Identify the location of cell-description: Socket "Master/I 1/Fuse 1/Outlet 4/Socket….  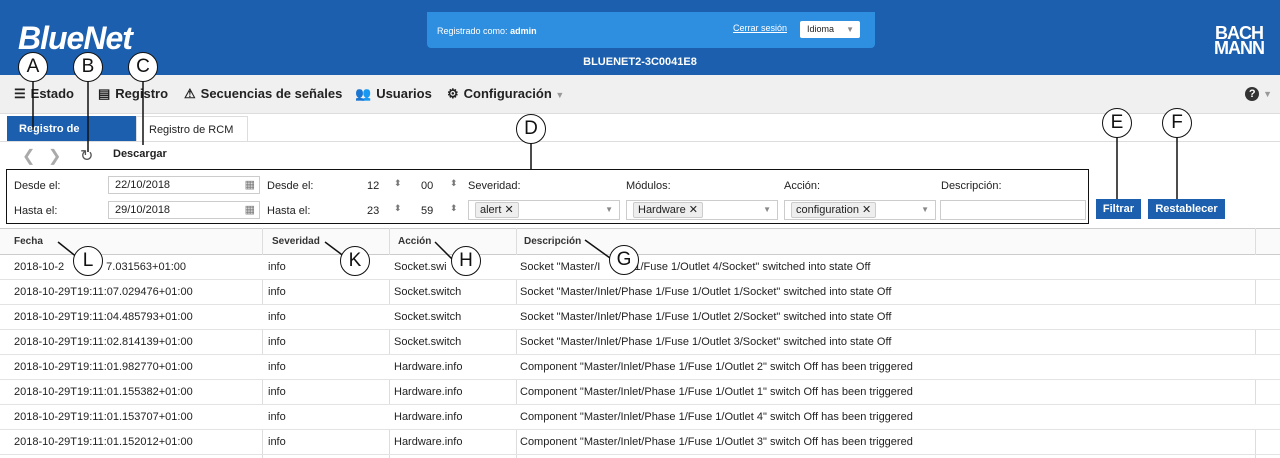
(695, 267).